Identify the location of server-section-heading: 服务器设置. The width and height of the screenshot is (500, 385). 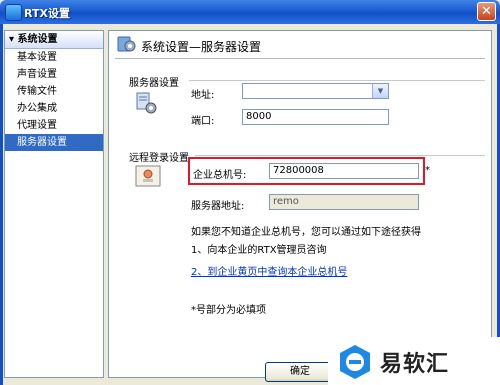
(154, 83).